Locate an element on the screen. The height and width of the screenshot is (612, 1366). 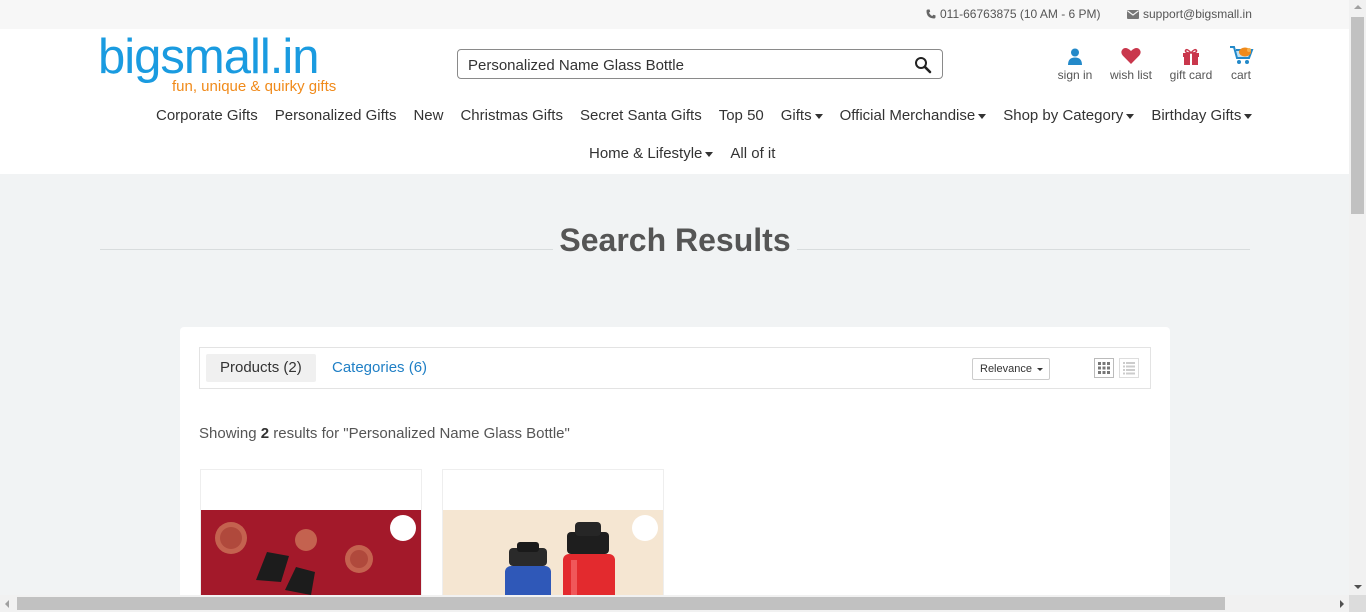
nav-item-gifts: Gifts is located at coordinates (802, 115).